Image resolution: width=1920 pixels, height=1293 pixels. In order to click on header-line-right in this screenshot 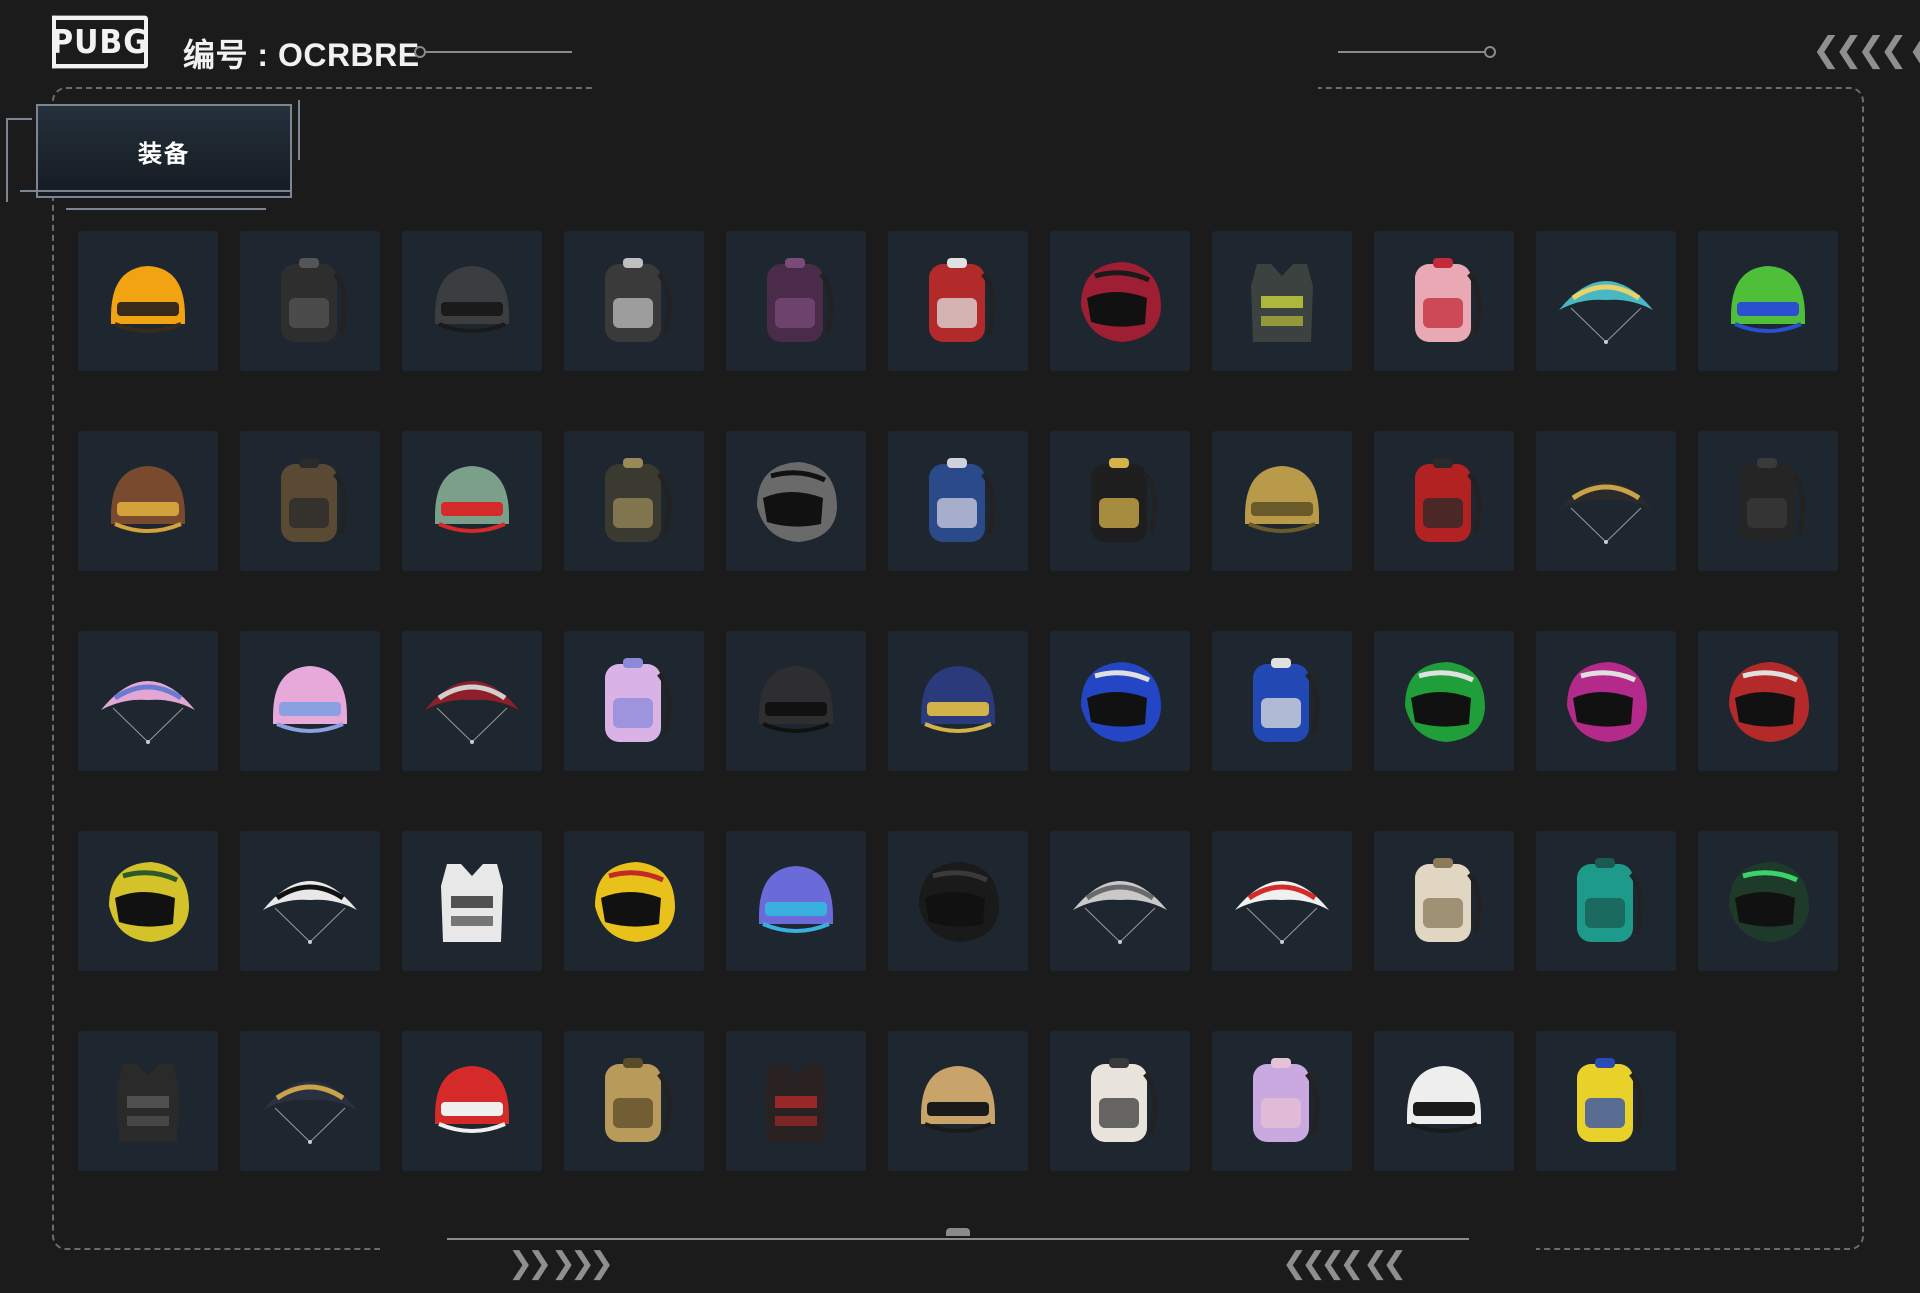, I will do `click(1413, 52)`.